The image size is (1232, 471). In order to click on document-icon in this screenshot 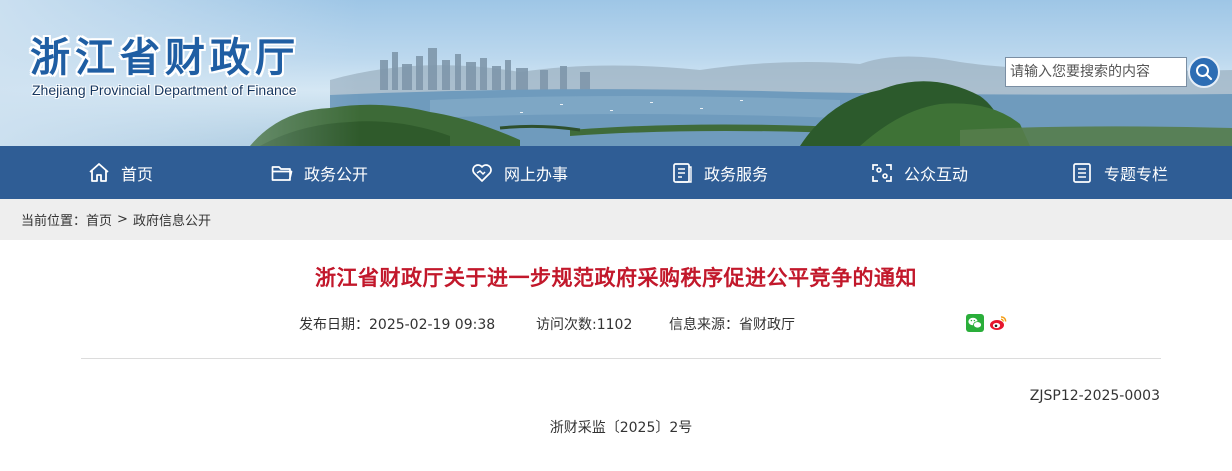, I will do `click(682, 173)`.